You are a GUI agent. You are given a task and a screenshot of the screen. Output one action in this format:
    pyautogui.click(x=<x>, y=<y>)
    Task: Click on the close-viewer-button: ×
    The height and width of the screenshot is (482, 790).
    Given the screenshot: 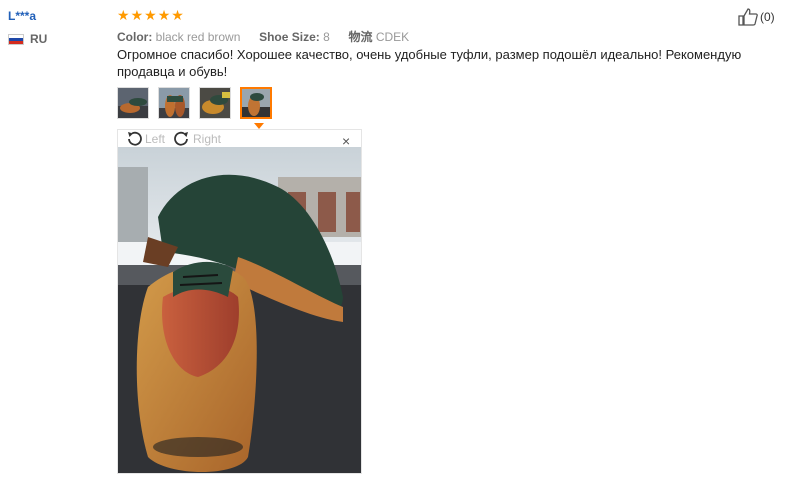 What is the action you would take?
    pyautogui.click(x=346, y=141)
    